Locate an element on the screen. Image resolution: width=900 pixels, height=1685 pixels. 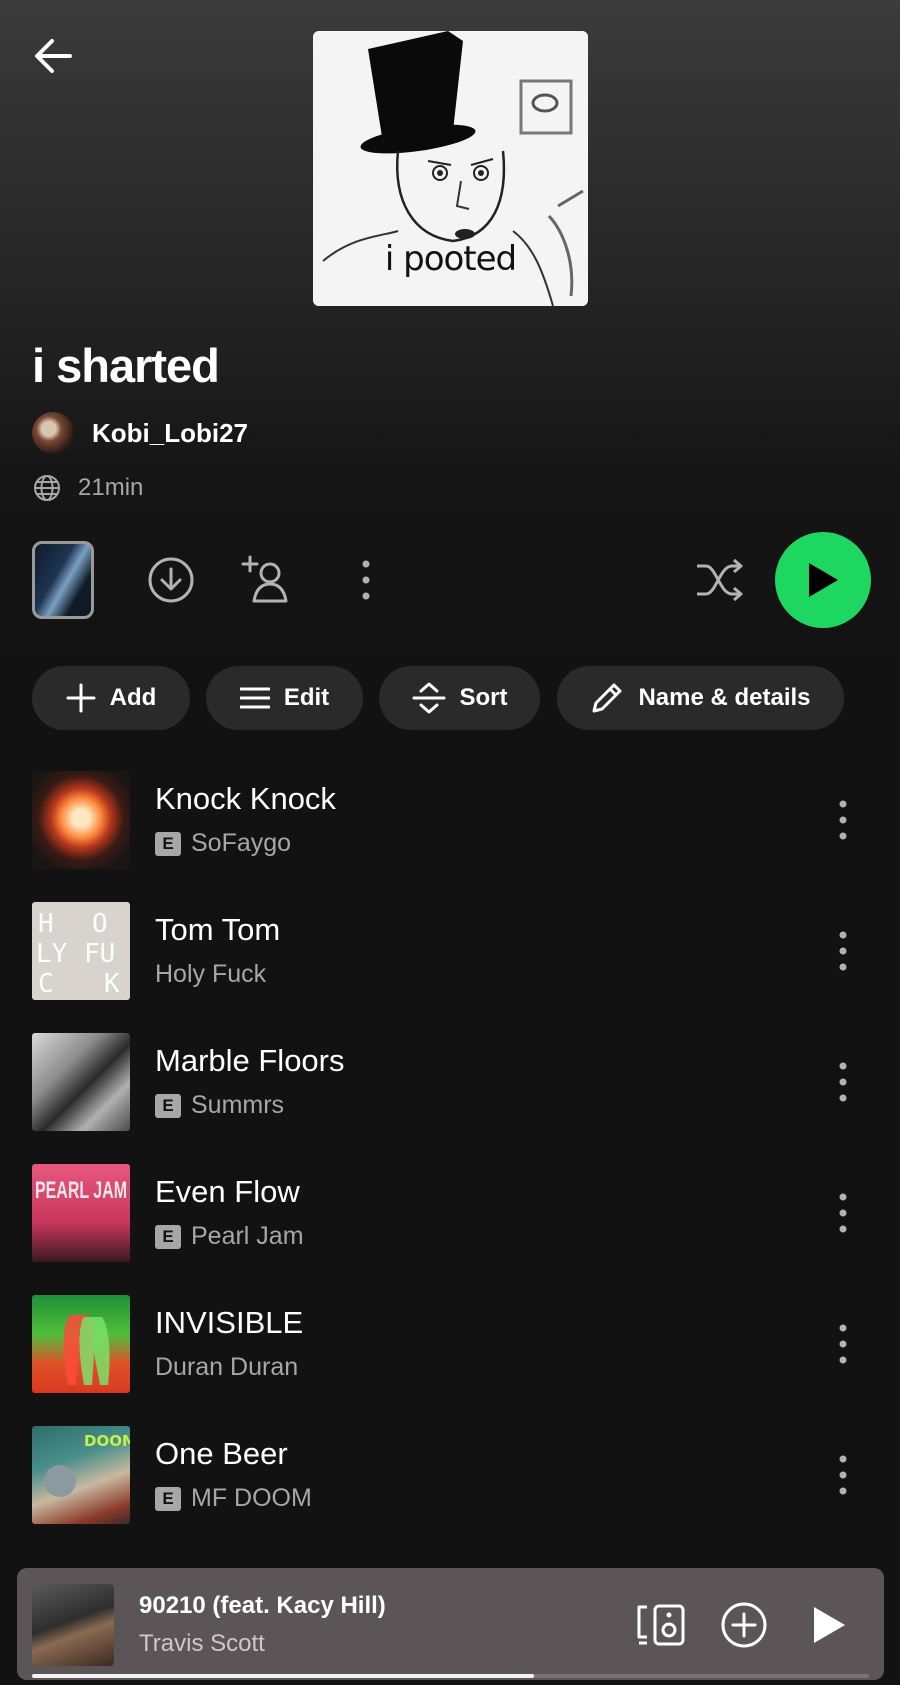
name-details-chip: Name & details is located at coordinates (700, 698).